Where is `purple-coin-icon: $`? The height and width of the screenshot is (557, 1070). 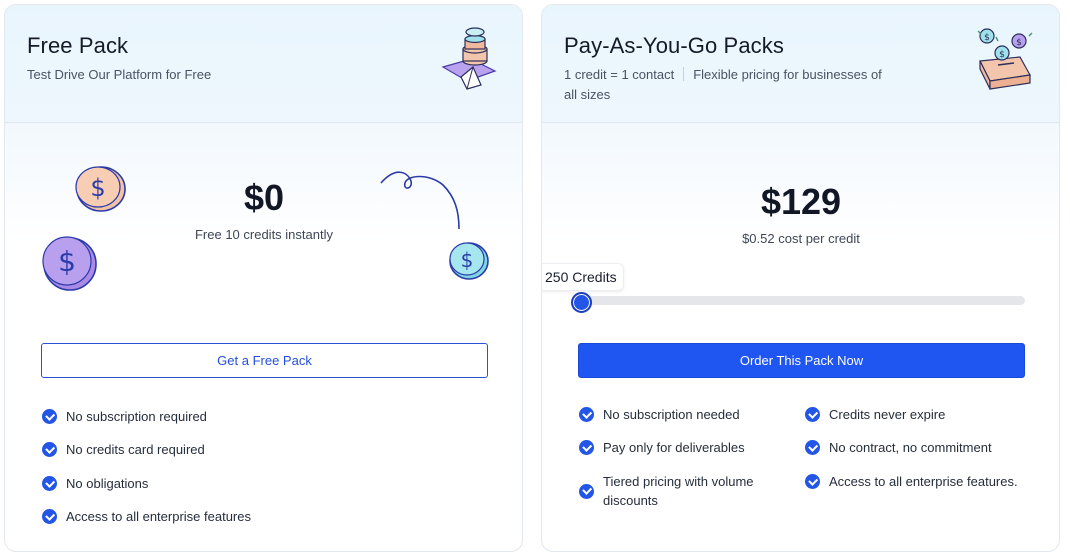
purple-coin-icon: $ is located at coordinates (69, 263).